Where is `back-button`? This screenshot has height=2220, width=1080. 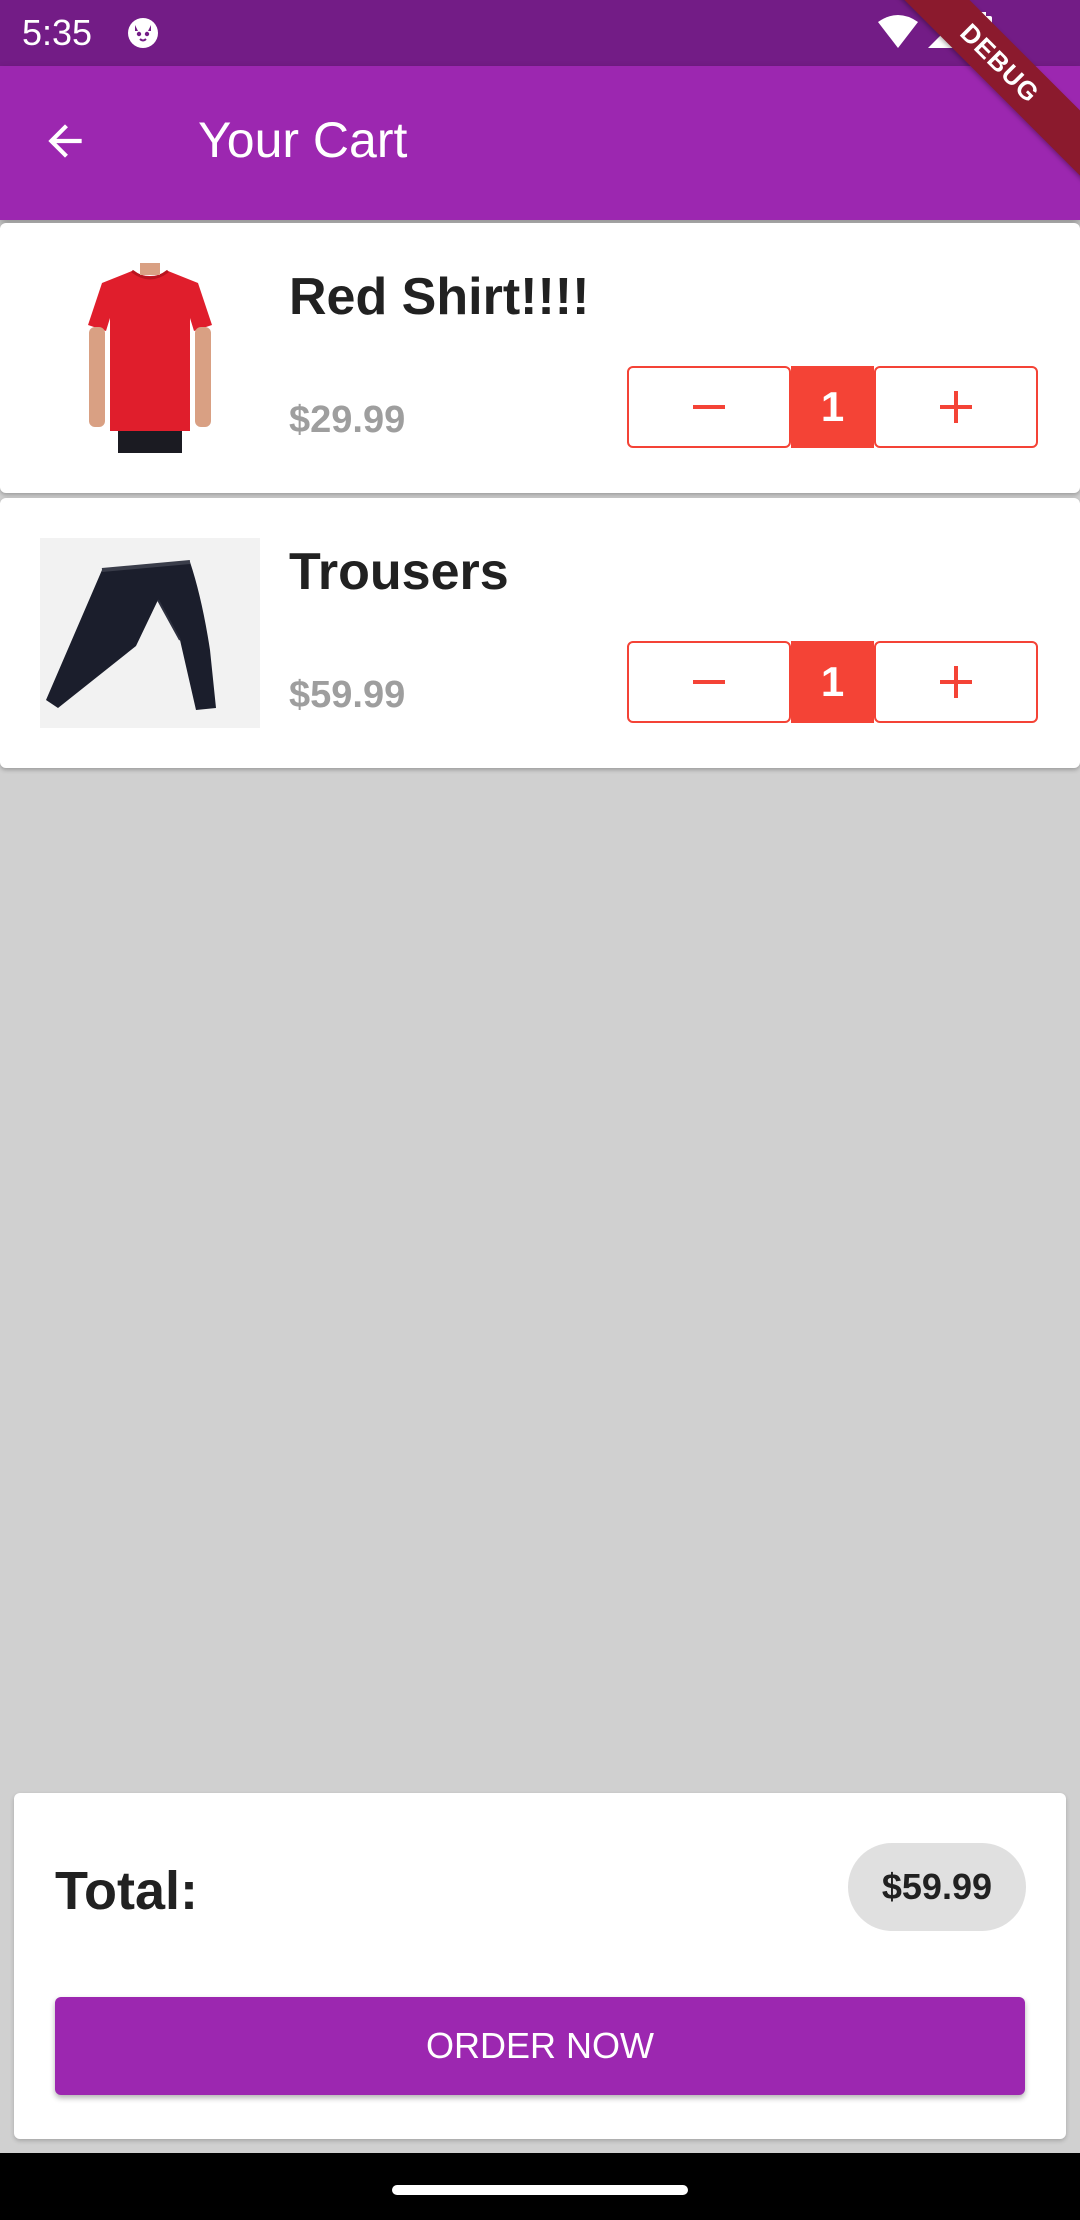 back-button is located at coordinates (77, 144).